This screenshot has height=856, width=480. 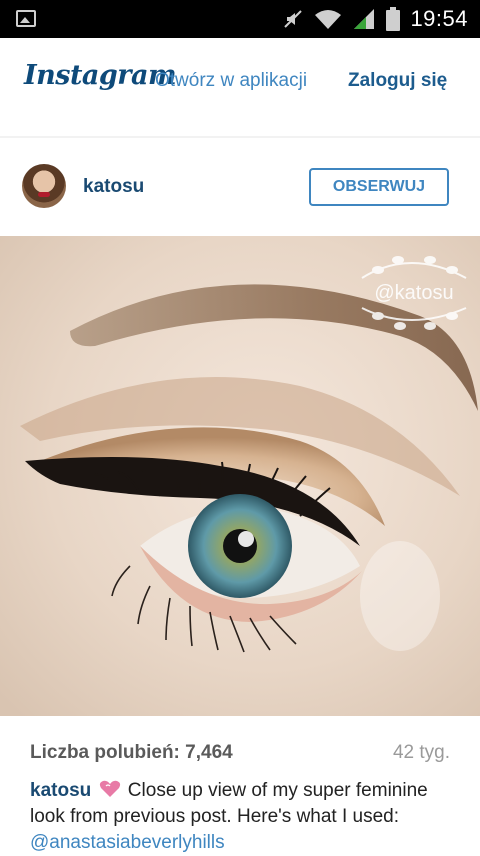 What do you see at coordinates (439, 18) in the screenshot?
I see `clock: 19:54` at bounding box center [439, 18].